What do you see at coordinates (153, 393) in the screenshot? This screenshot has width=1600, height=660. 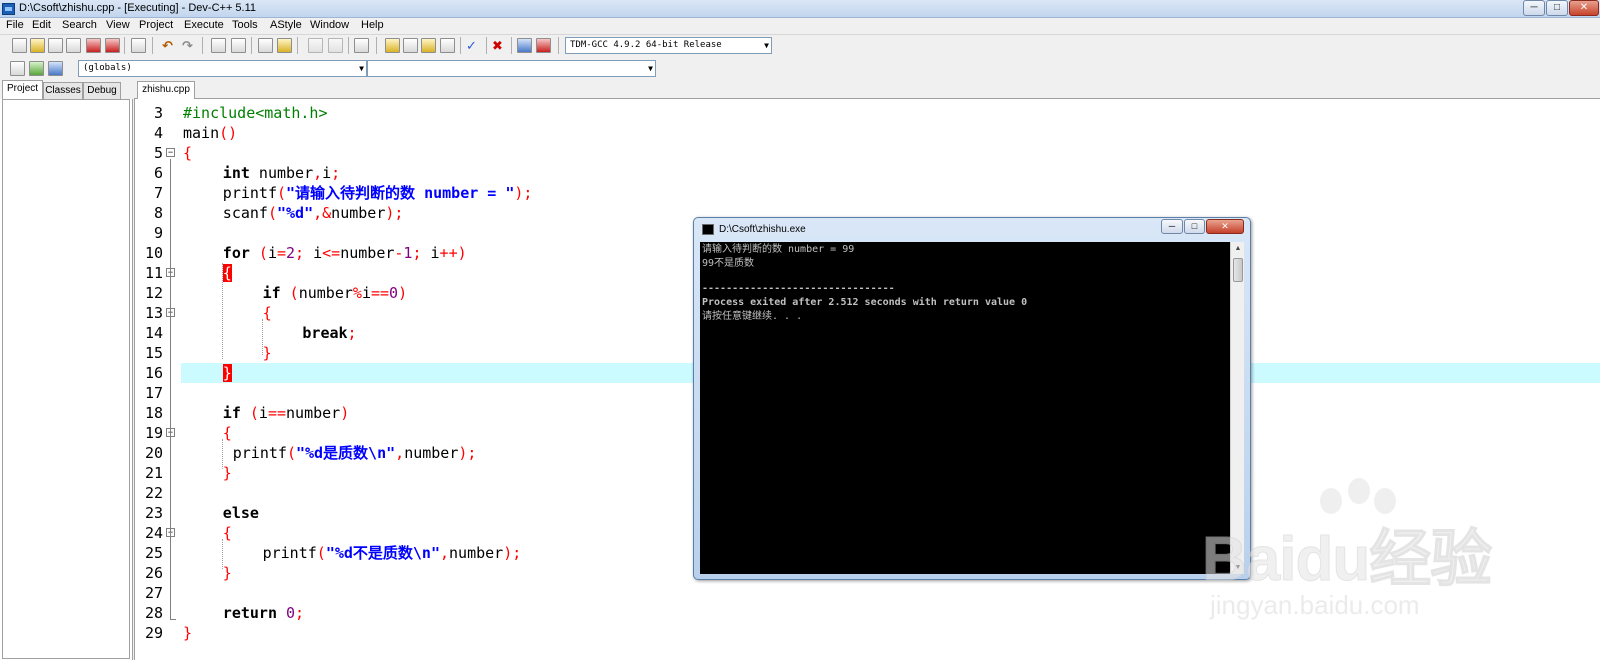 I see `line-number: 17` at bounding box center [153, 393].